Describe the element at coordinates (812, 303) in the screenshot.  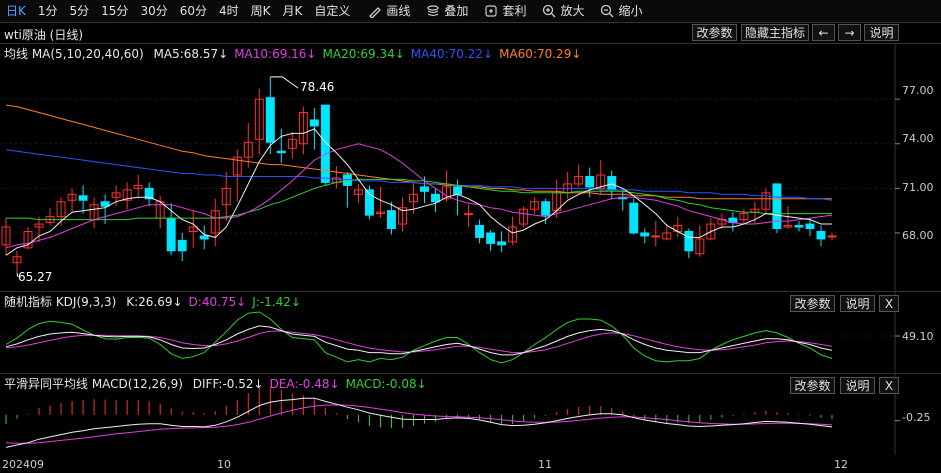
I see `kdj-change-params-button: 改参数` at that location.